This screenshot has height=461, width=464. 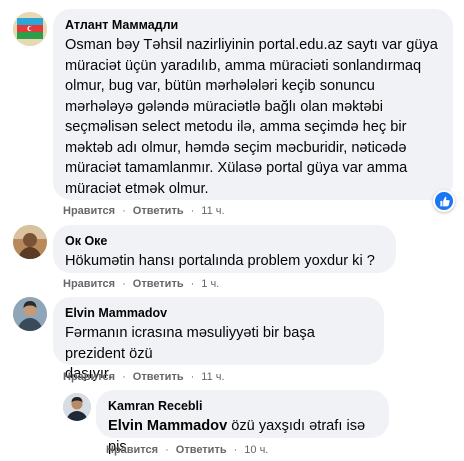 What do you see at coordinates (167, 426) in the screenshot?
I see `mention-link: Elvin Mammadov` at bounding box center [167, 426].